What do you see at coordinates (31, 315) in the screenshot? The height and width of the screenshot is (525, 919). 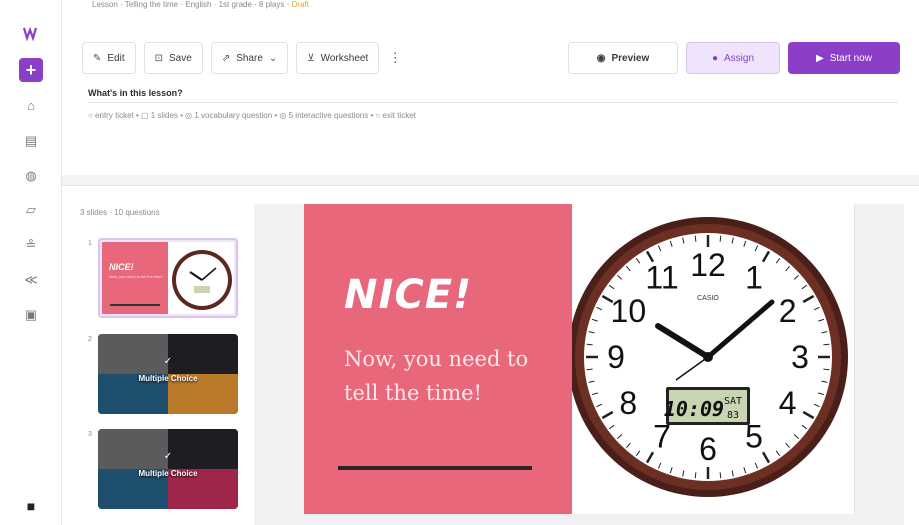 I see `book-icon: ▣` at bounding box center [31, 315].